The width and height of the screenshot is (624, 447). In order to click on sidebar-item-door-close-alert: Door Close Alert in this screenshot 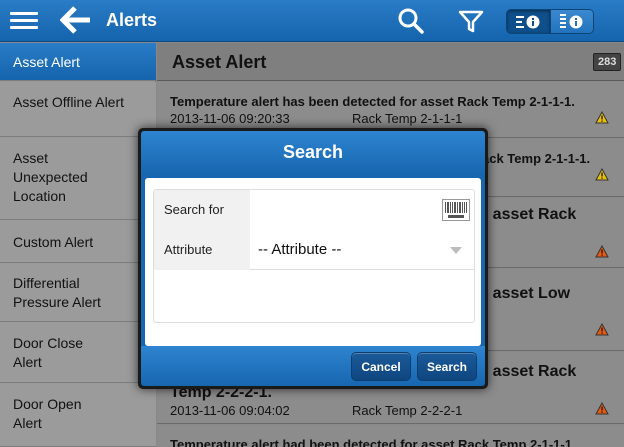, I will do `click(78, 353)`.